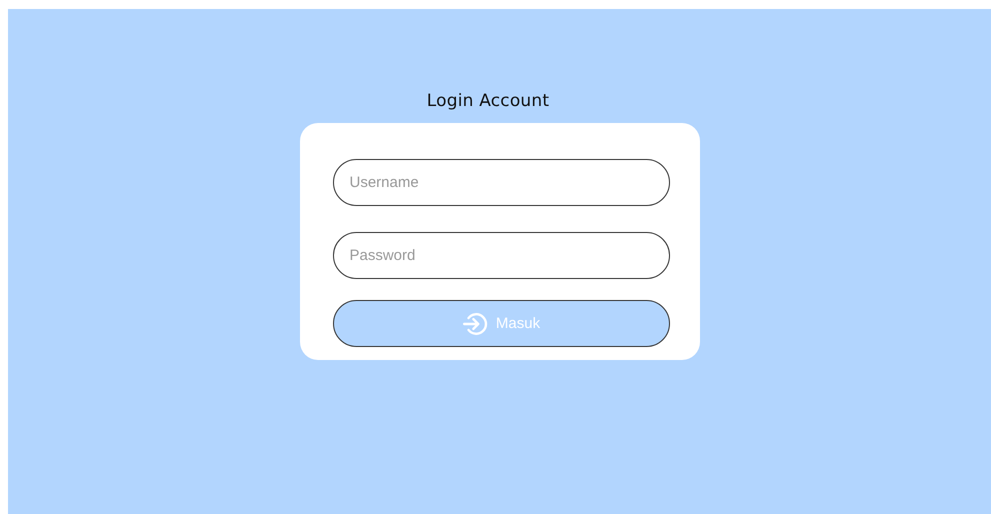 This screenshot has height=514, width=991. What do you see at coordinates (475, 323) in the screenshot?
I see `login-icon` at bounding box center [475, 323].